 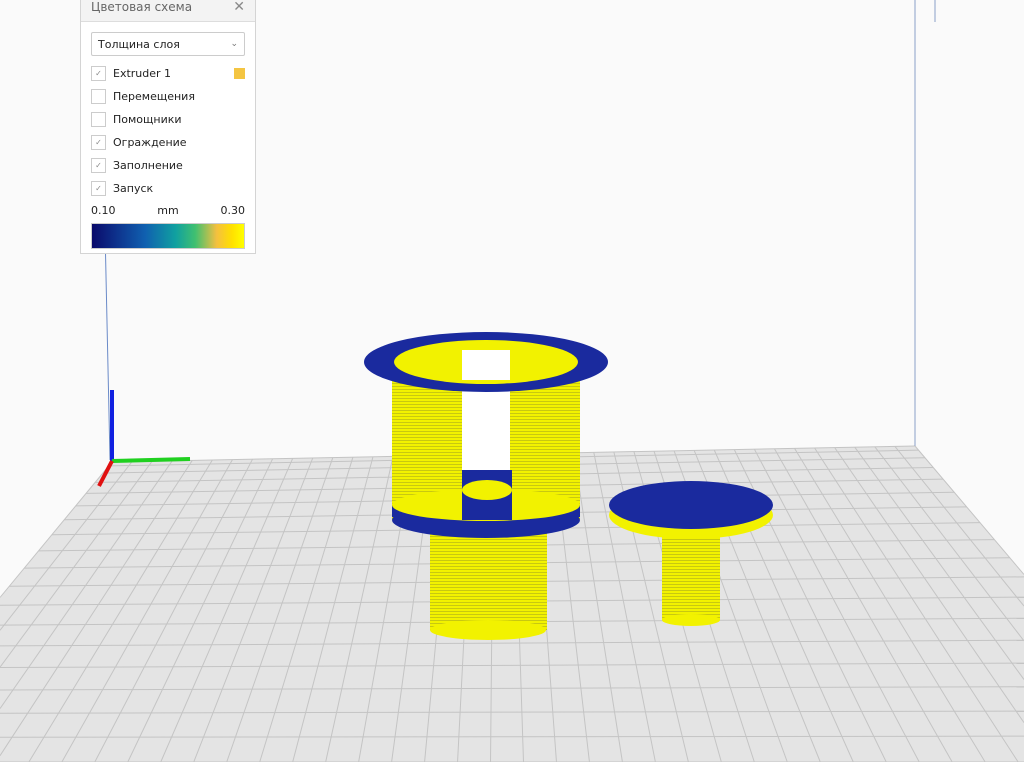 What do you see at coordinates (139, 44) in the screenshot?
I see `color-scheme-value: Толщина слоя` at bounding box center [139, 44].